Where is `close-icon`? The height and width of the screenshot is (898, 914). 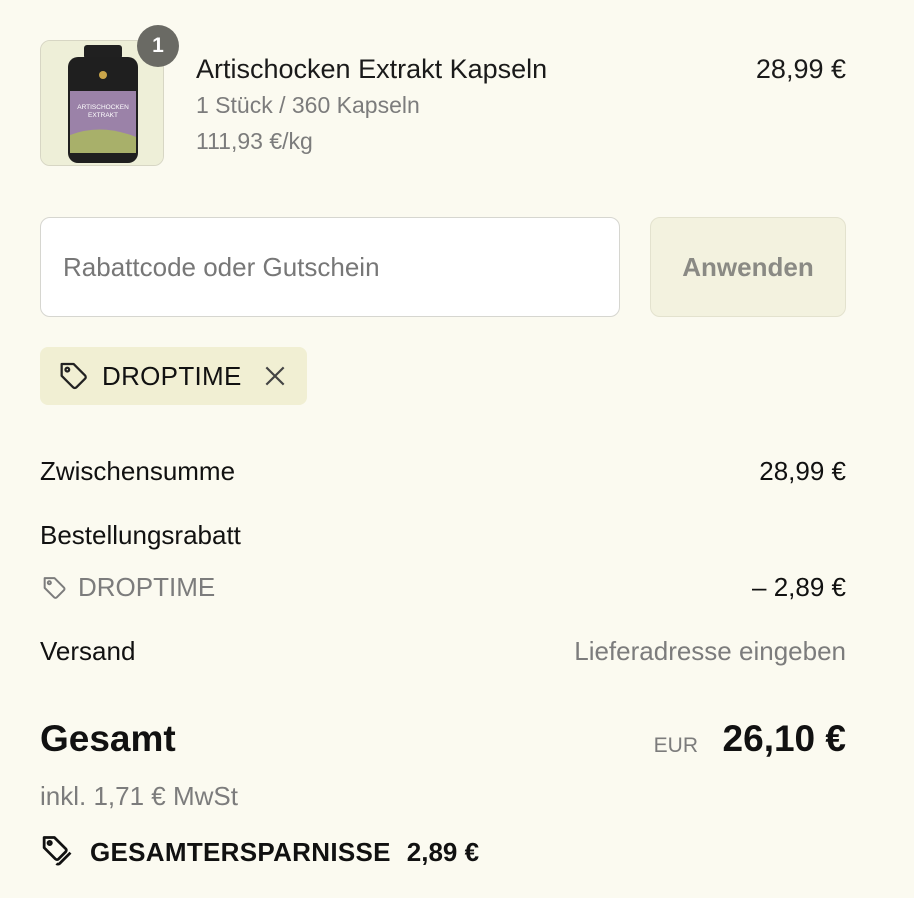 close-icon is located at coordinates (275, 376).